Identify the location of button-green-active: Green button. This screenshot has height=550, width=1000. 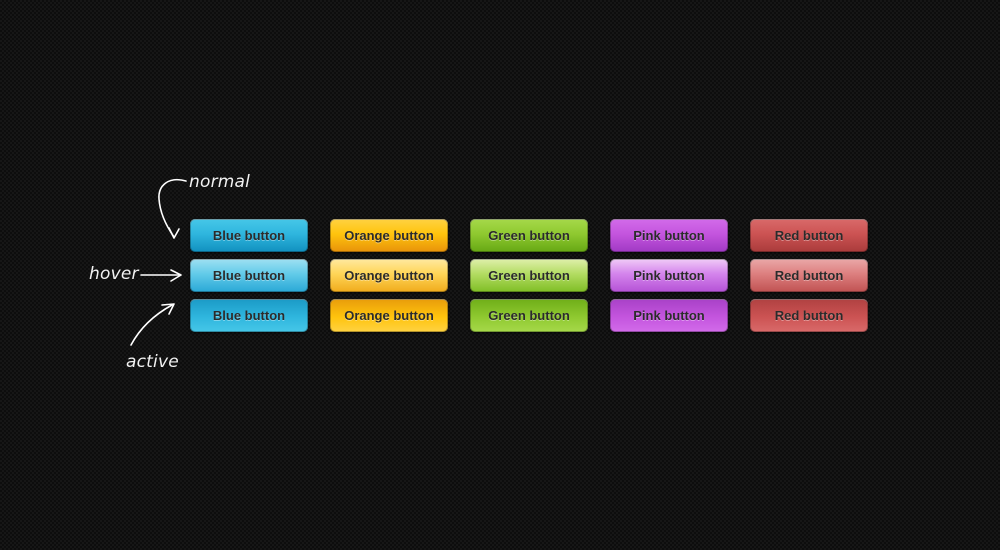
(529, 315).